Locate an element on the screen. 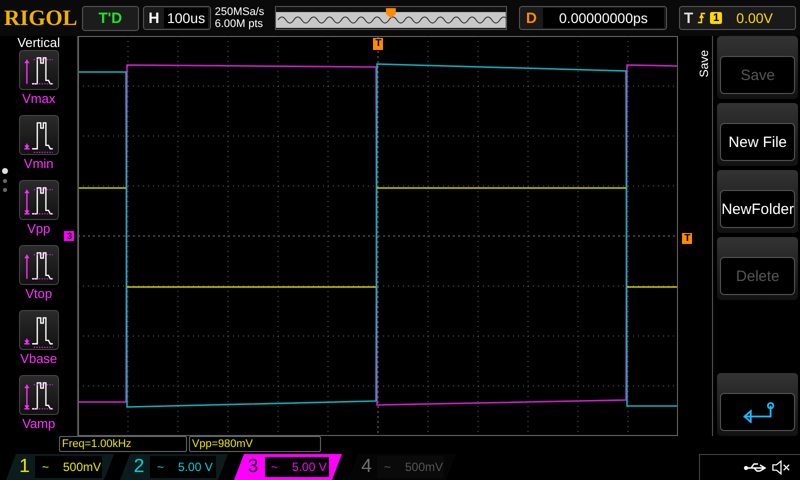 This screenshot has height=480, width=800. measure-label: Vpp is located at coordinates (38, 229).